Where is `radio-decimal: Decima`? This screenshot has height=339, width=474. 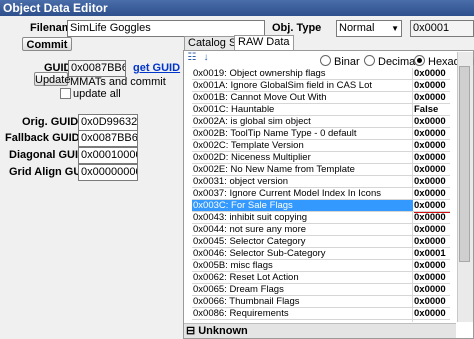 radio-decimal: Decima is located at coordinates (389, 61).